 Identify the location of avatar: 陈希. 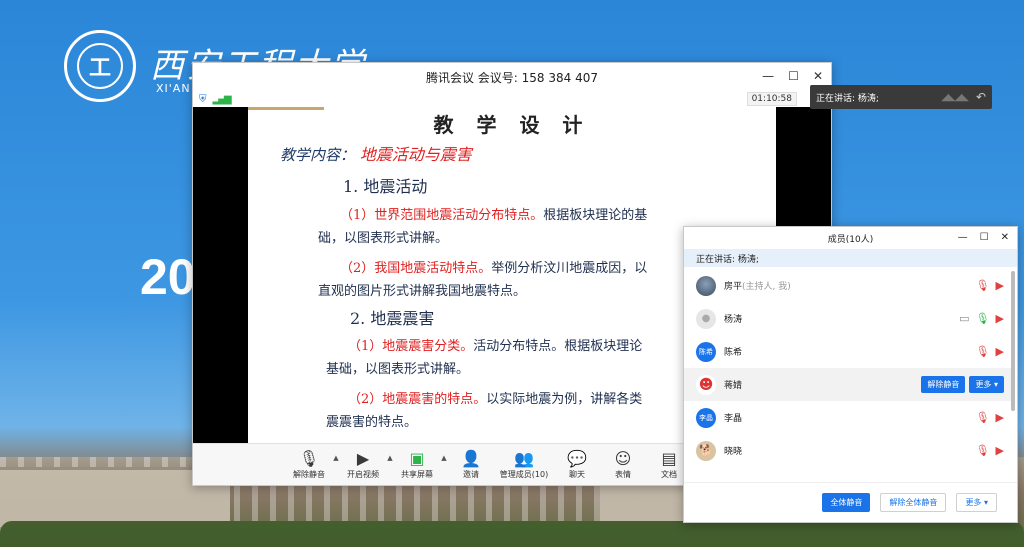
(706, 351).